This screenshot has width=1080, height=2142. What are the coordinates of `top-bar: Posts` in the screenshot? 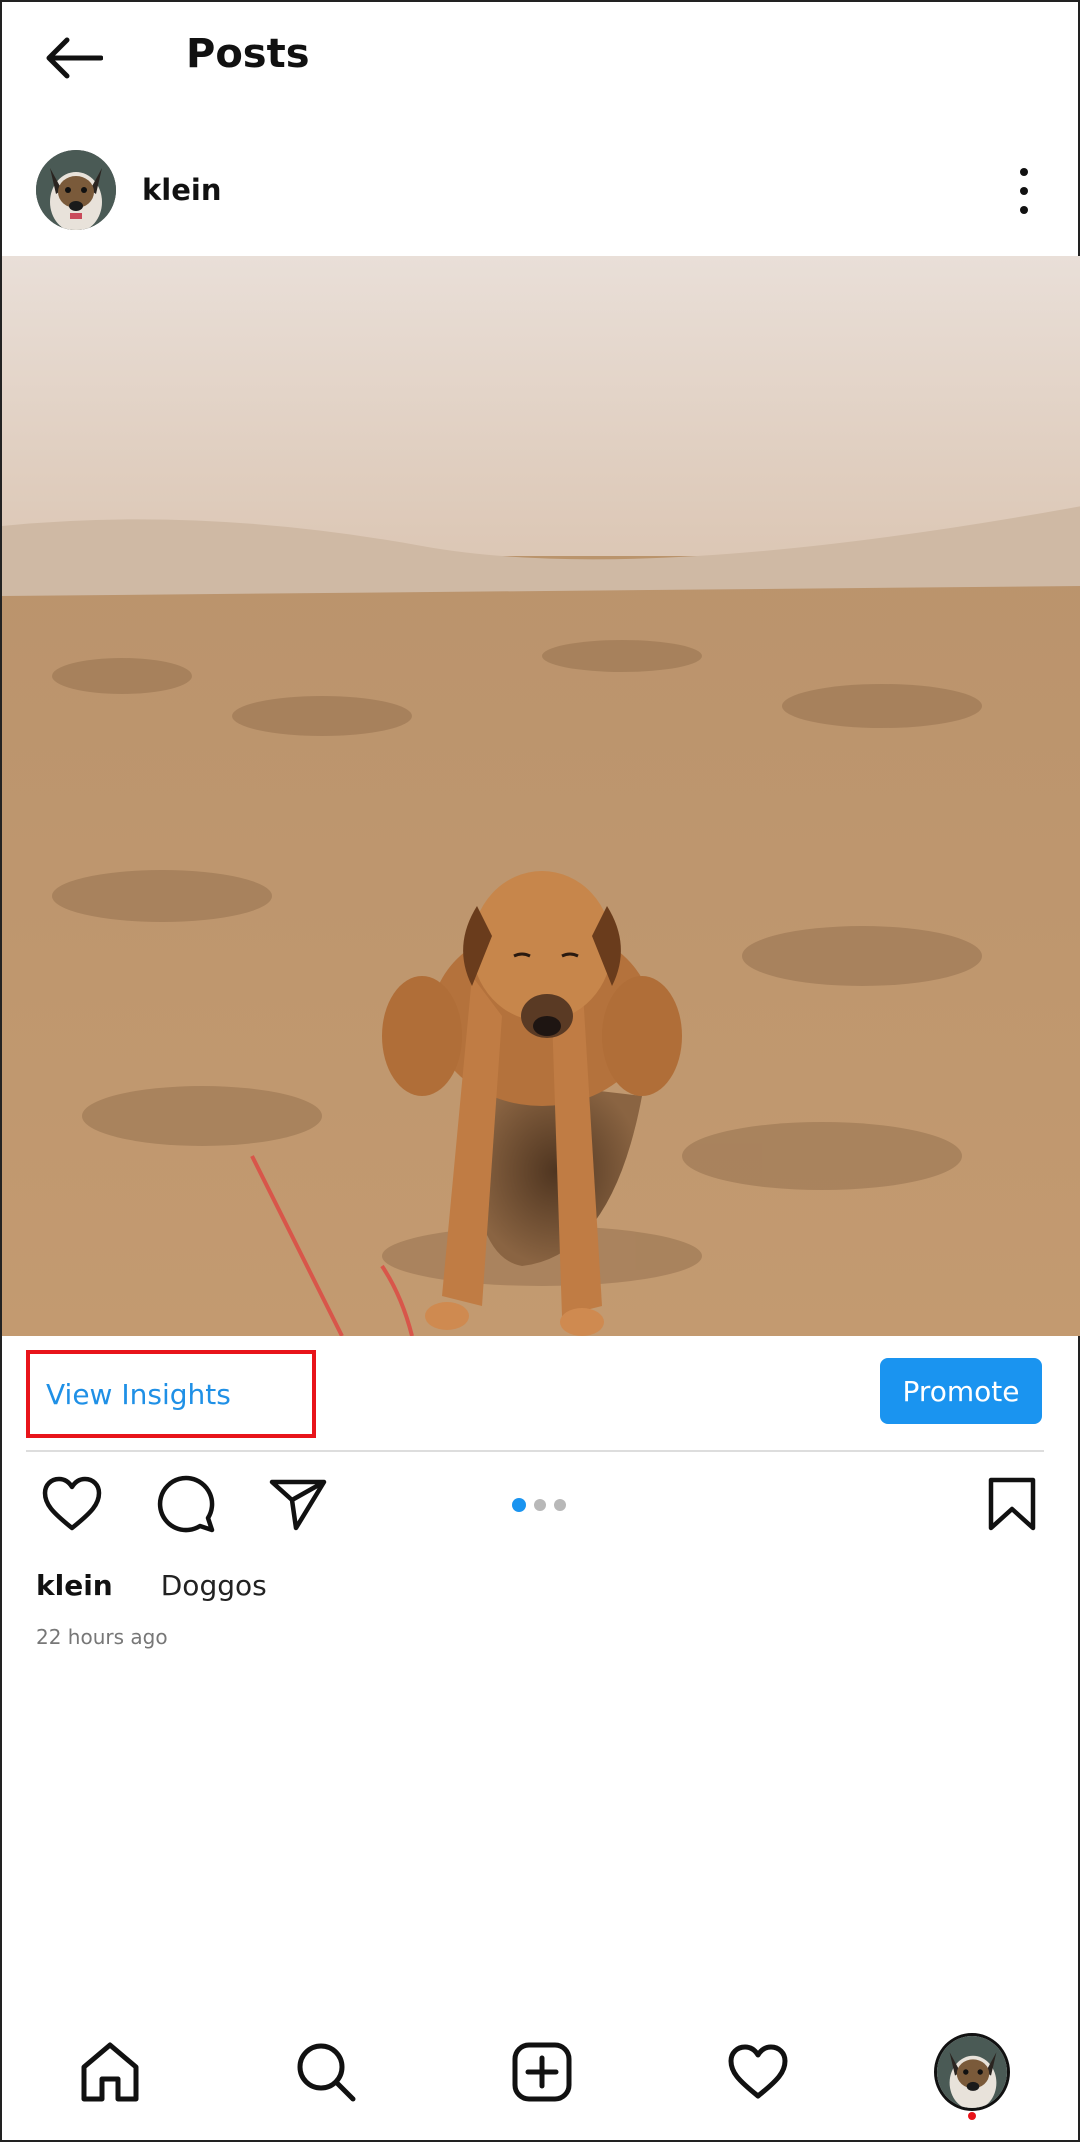 It's located at (541, 57).